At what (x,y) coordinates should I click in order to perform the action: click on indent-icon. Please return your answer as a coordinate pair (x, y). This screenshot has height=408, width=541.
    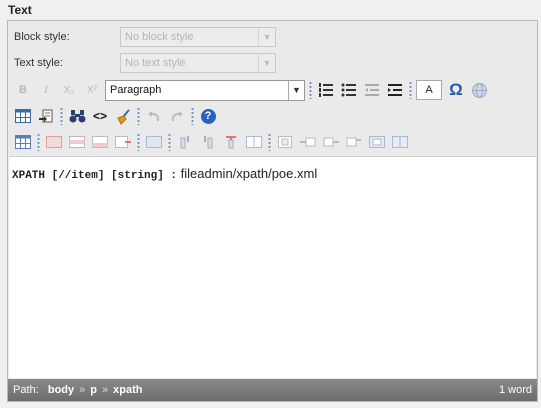
    Looking at the image, I should click on (395, 90).